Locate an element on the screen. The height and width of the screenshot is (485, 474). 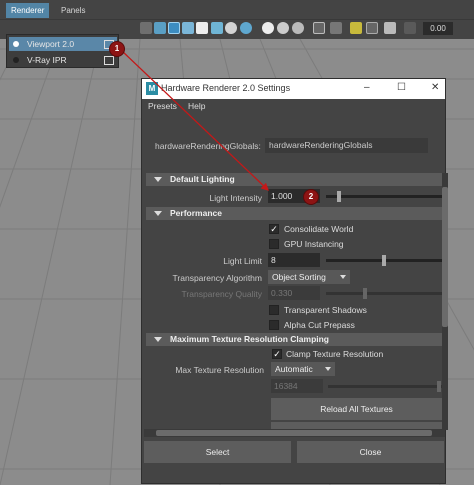
step-badge-2: 2 is located at coordinates (311, 197).